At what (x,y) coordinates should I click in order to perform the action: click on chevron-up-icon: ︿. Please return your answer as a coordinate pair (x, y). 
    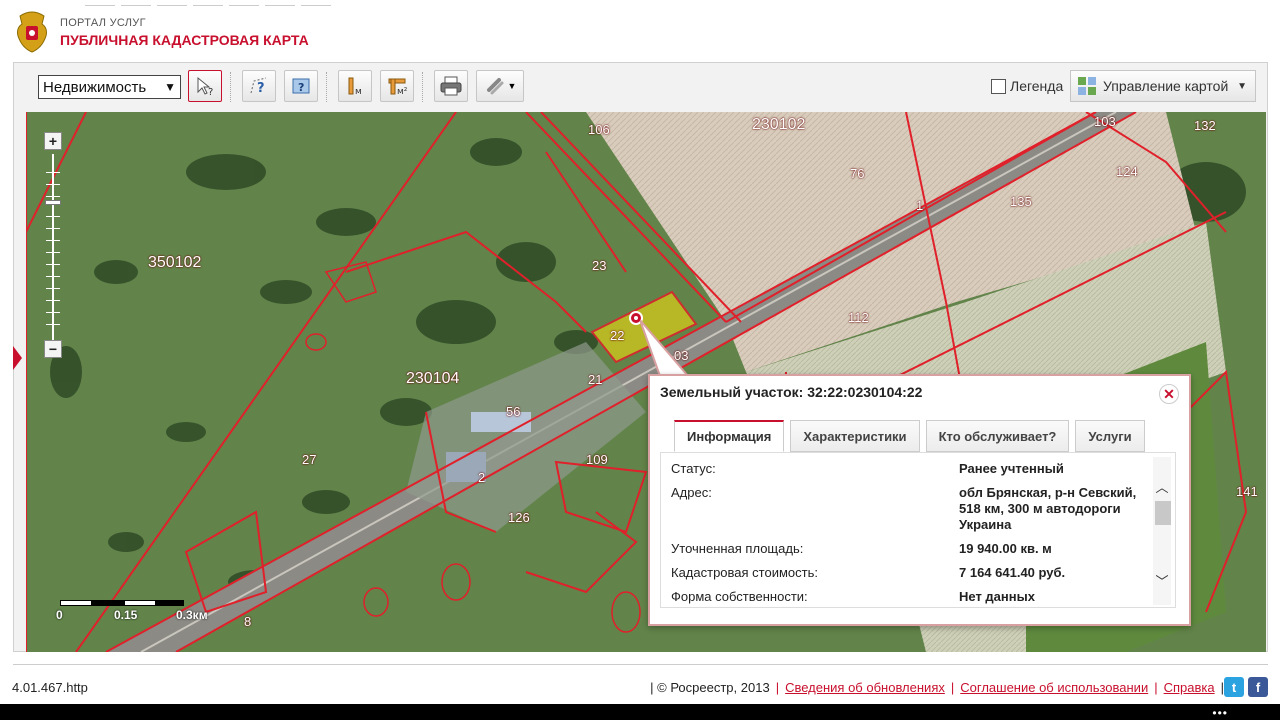
    Looking at the image, I should click on (1162, 486).